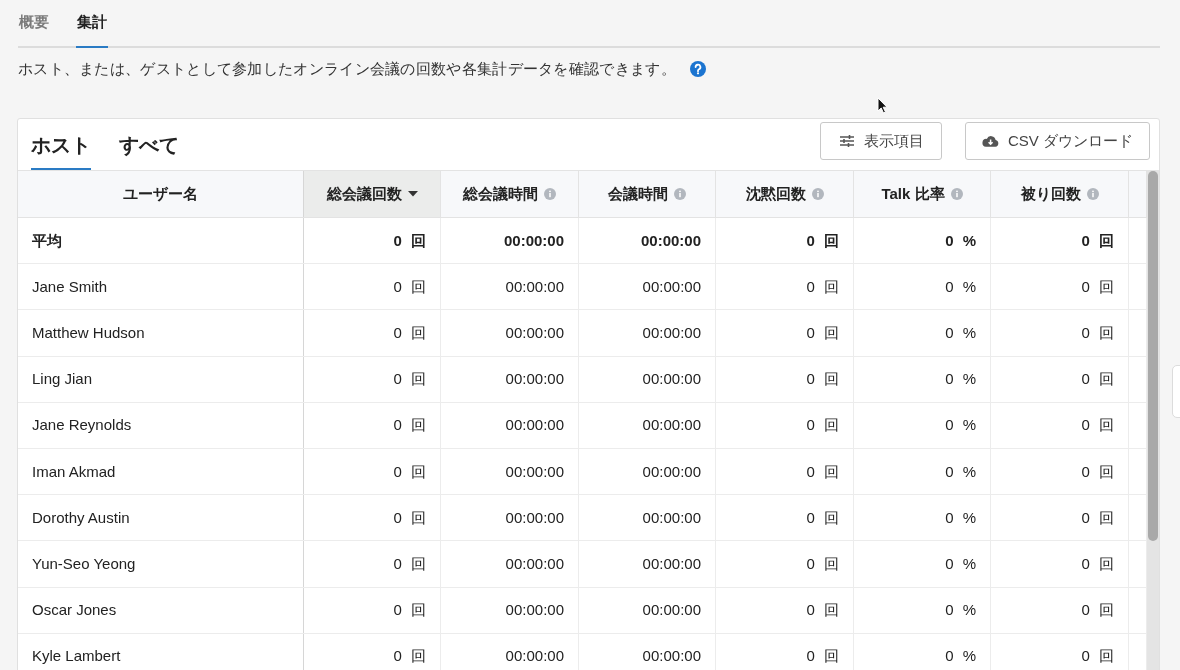 The image size is (1180, 670). What do you see at coordinates (47, 240) in the screenshot?
I see `user-name: 平均` at bounding box center [47, 240].